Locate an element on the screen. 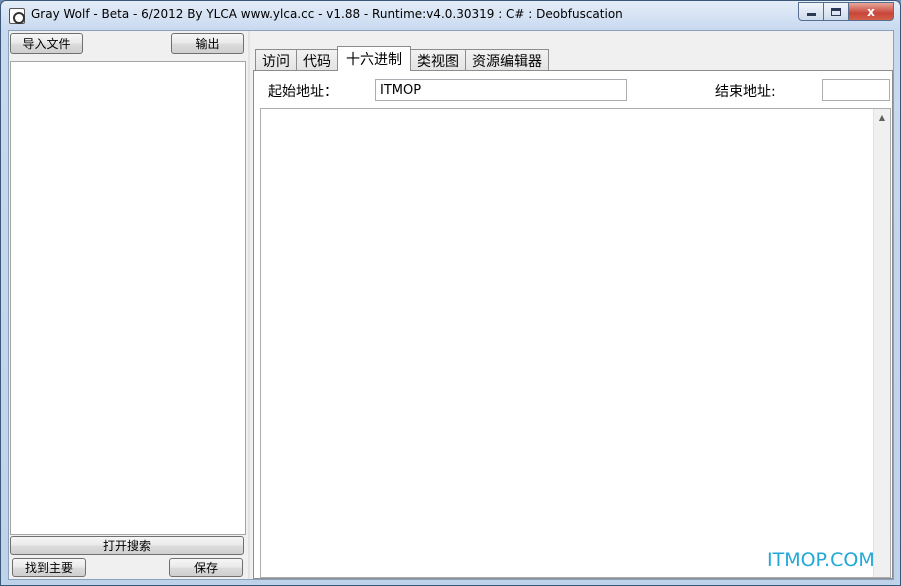 The height and width of the screenshot is (586, 901). import-file-button: 导入文件 is located at coordinates (46, 43).